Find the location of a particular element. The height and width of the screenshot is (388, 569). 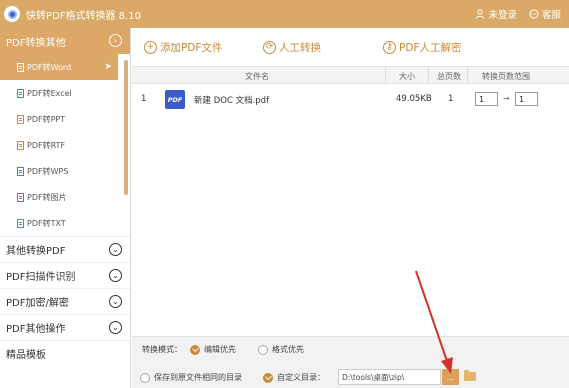

page-count: 1 is located at coordinates (451, 99).